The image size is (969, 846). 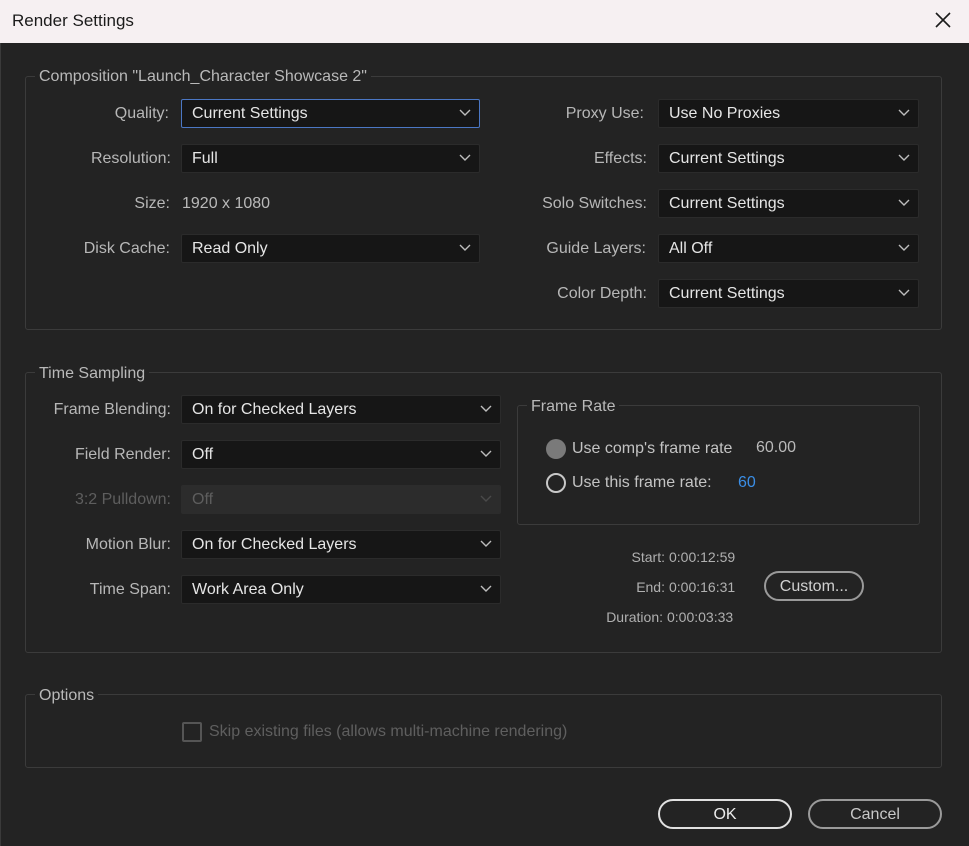 I want to click on resolution-label: Resolution:, so click(x=130, y=158).